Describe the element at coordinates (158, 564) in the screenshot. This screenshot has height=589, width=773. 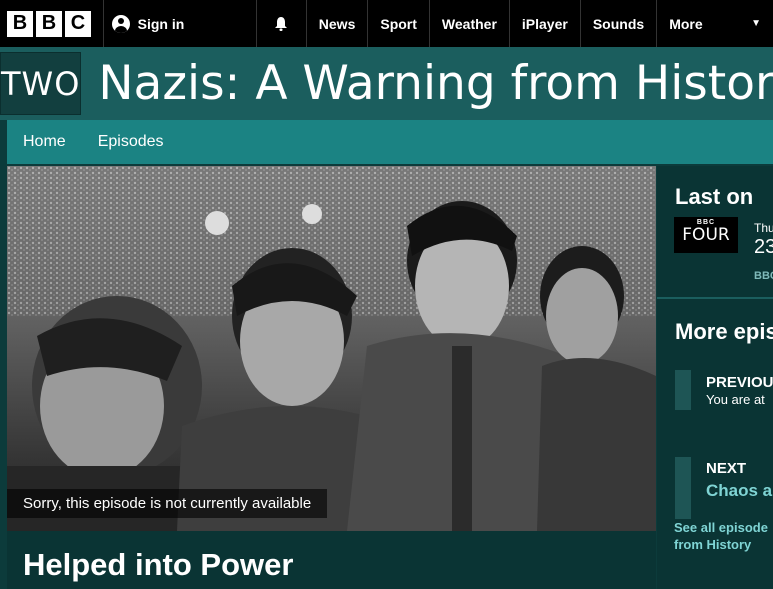
I see `episode-title: Helped into Power` at that location.